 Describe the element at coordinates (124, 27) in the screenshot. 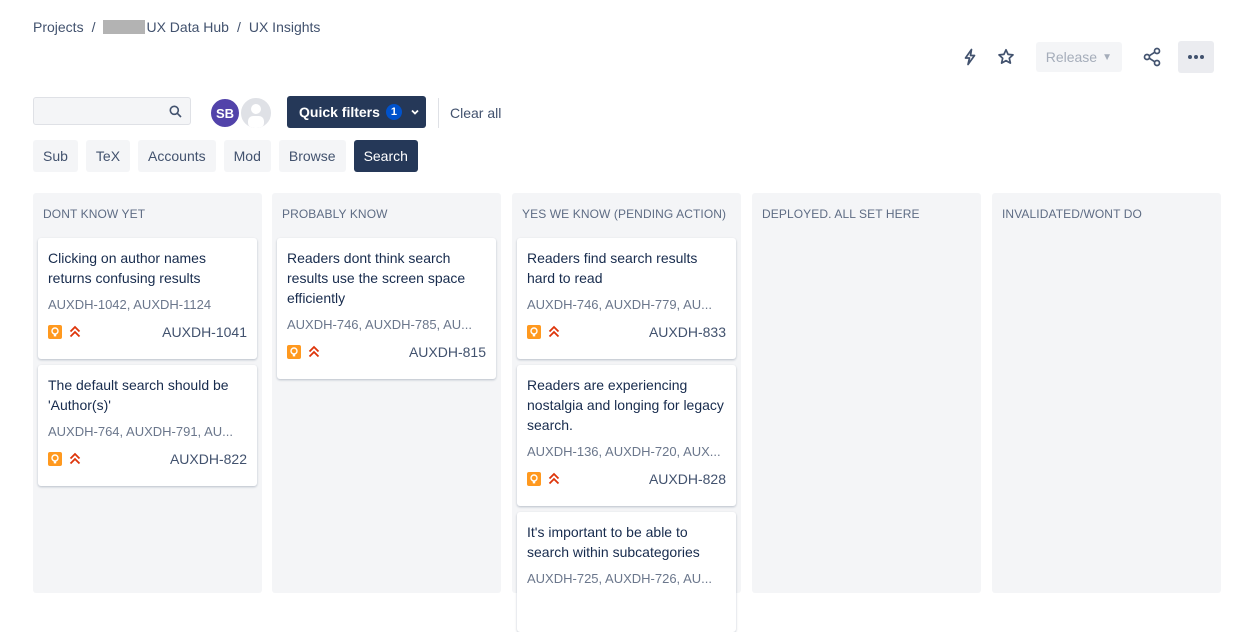

I see `redacted-block` at that location.